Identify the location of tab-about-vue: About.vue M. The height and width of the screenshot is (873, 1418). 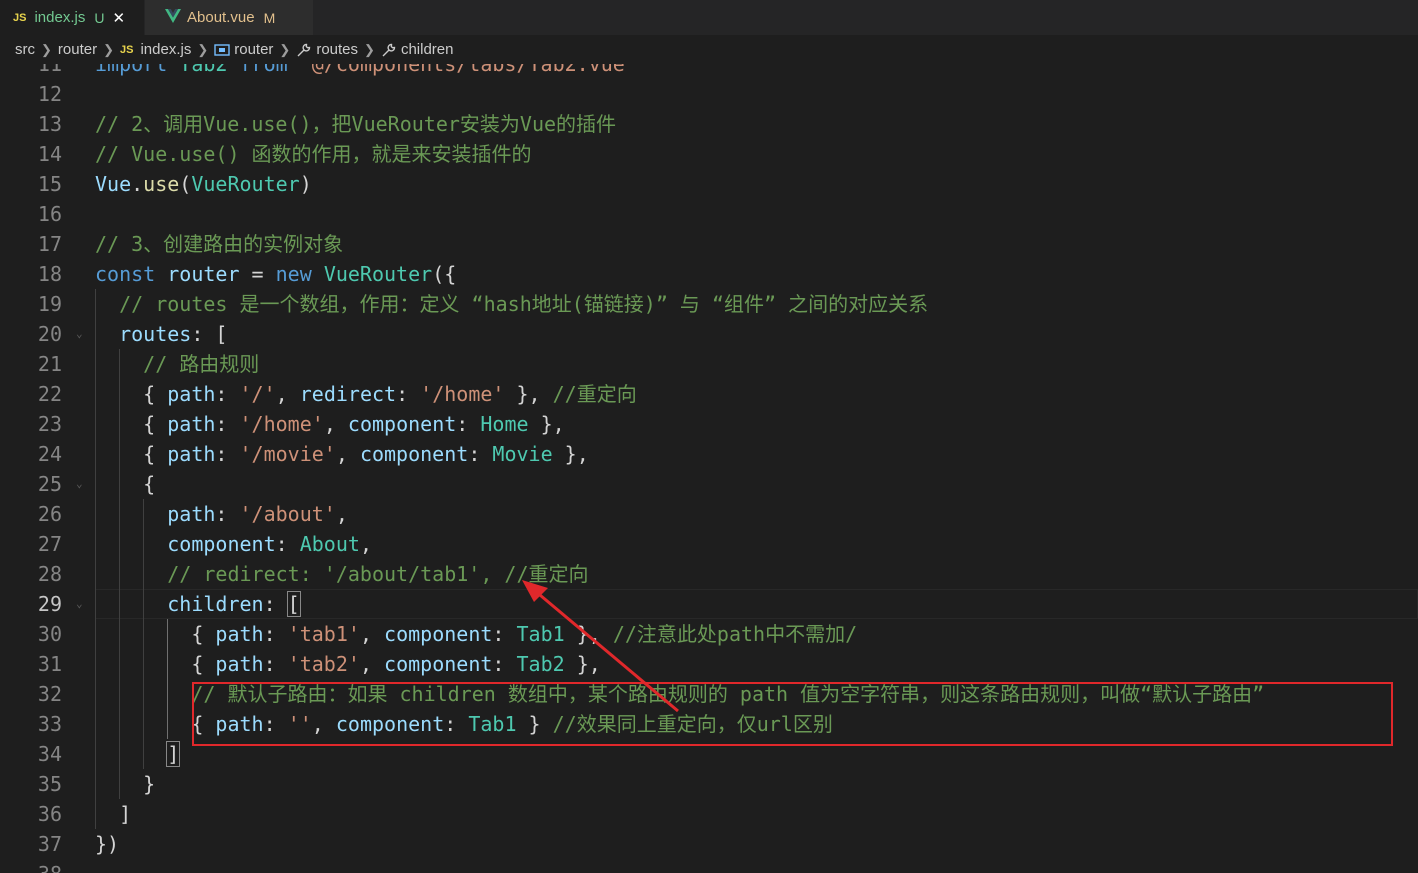
(229, 17).